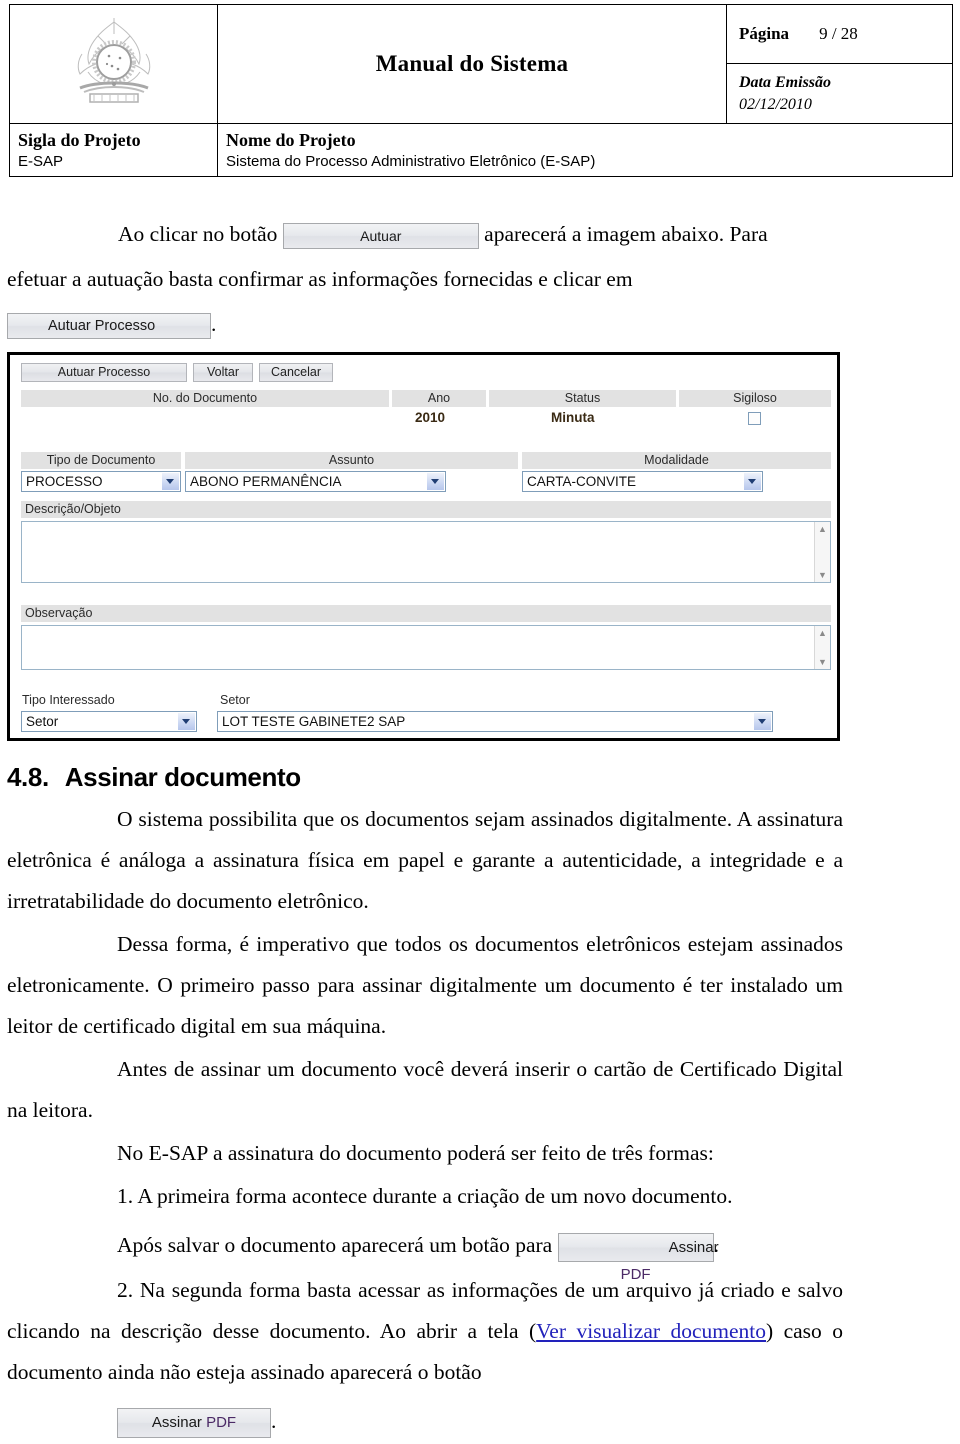  I want to click on value-status: Minuta, so click(573, 417).